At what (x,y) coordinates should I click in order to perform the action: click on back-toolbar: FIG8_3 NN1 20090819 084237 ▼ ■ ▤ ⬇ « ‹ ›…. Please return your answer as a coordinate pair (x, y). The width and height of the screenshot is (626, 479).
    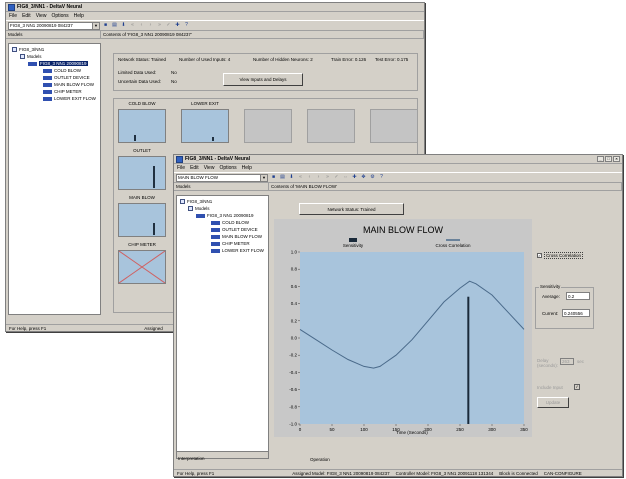
    Looking at the image, I should click on (215, 25).